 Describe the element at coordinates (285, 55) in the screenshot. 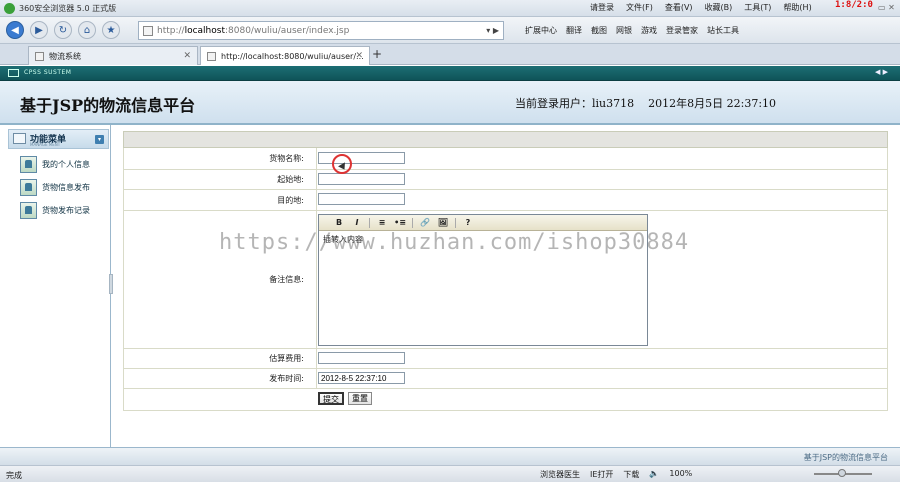

I see `tab-index: http://localhost:8080/wuliu/auser/... ✕` at that location.